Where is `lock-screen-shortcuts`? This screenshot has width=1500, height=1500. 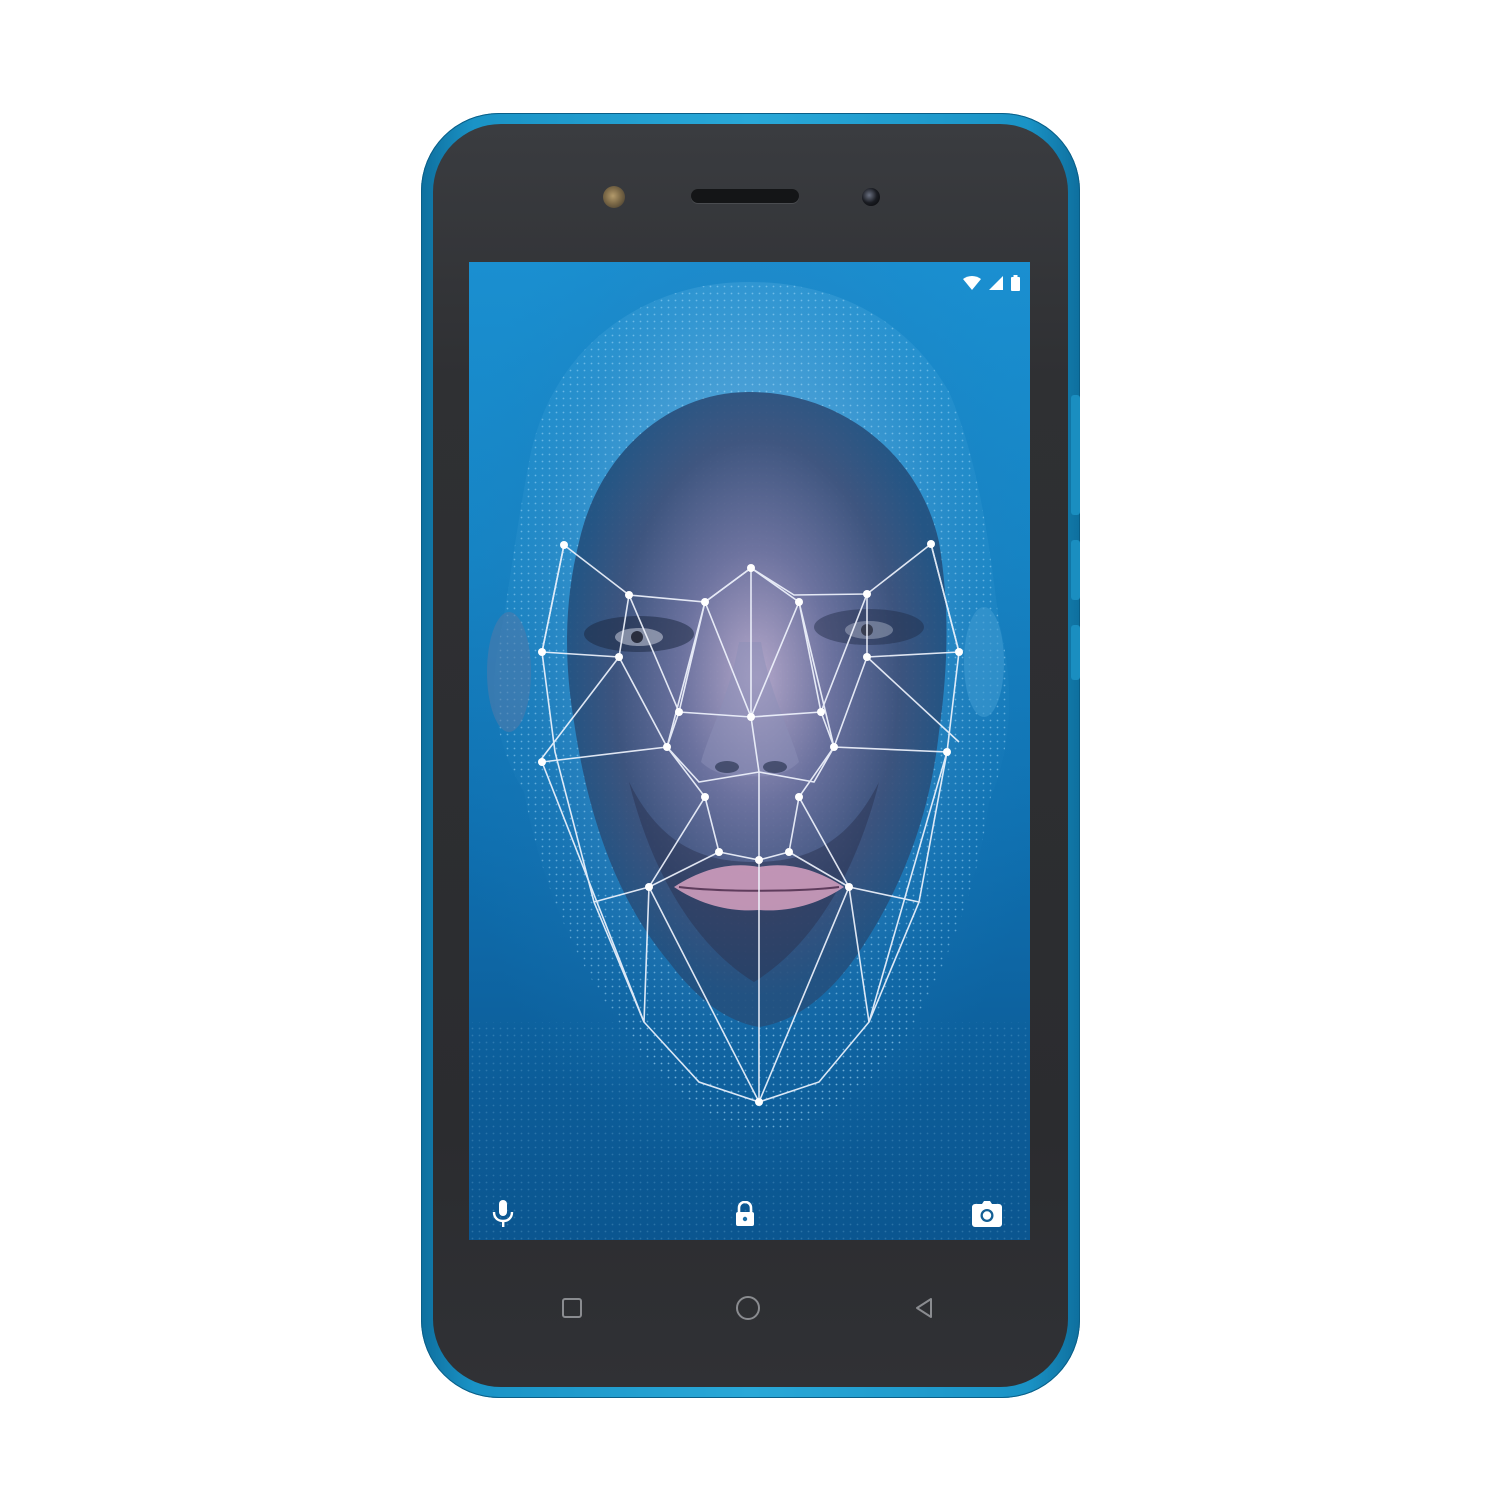
lock-screen-shortcuts is located at coordinates (749, 1212).